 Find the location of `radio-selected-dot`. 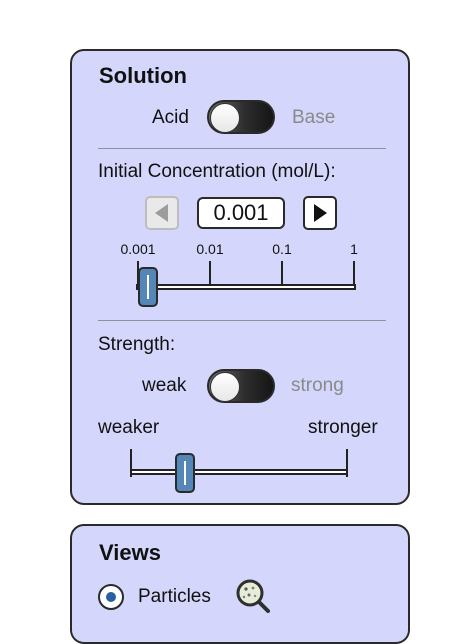

radio-selected-dot is located at coordinates (111, 597).